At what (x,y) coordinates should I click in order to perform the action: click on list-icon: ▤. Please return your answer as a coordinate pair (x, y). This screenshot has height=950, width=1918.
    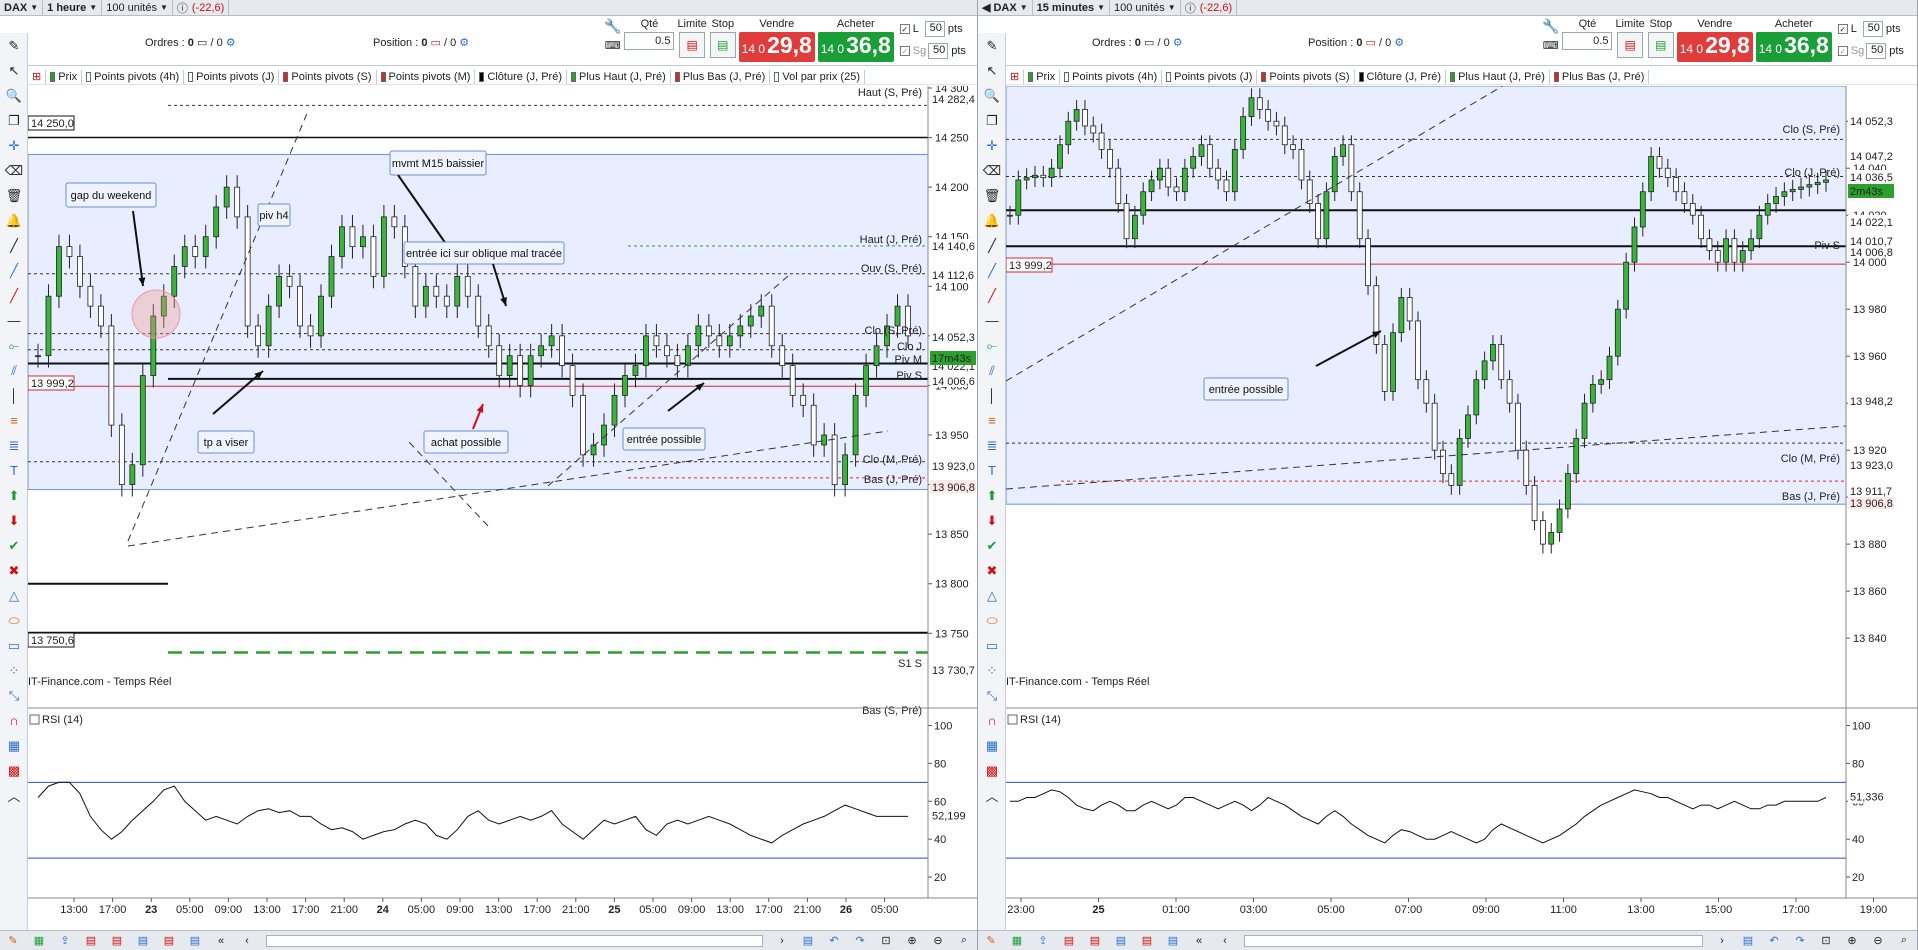
    Looking at the image, I should click on (1121, 940).